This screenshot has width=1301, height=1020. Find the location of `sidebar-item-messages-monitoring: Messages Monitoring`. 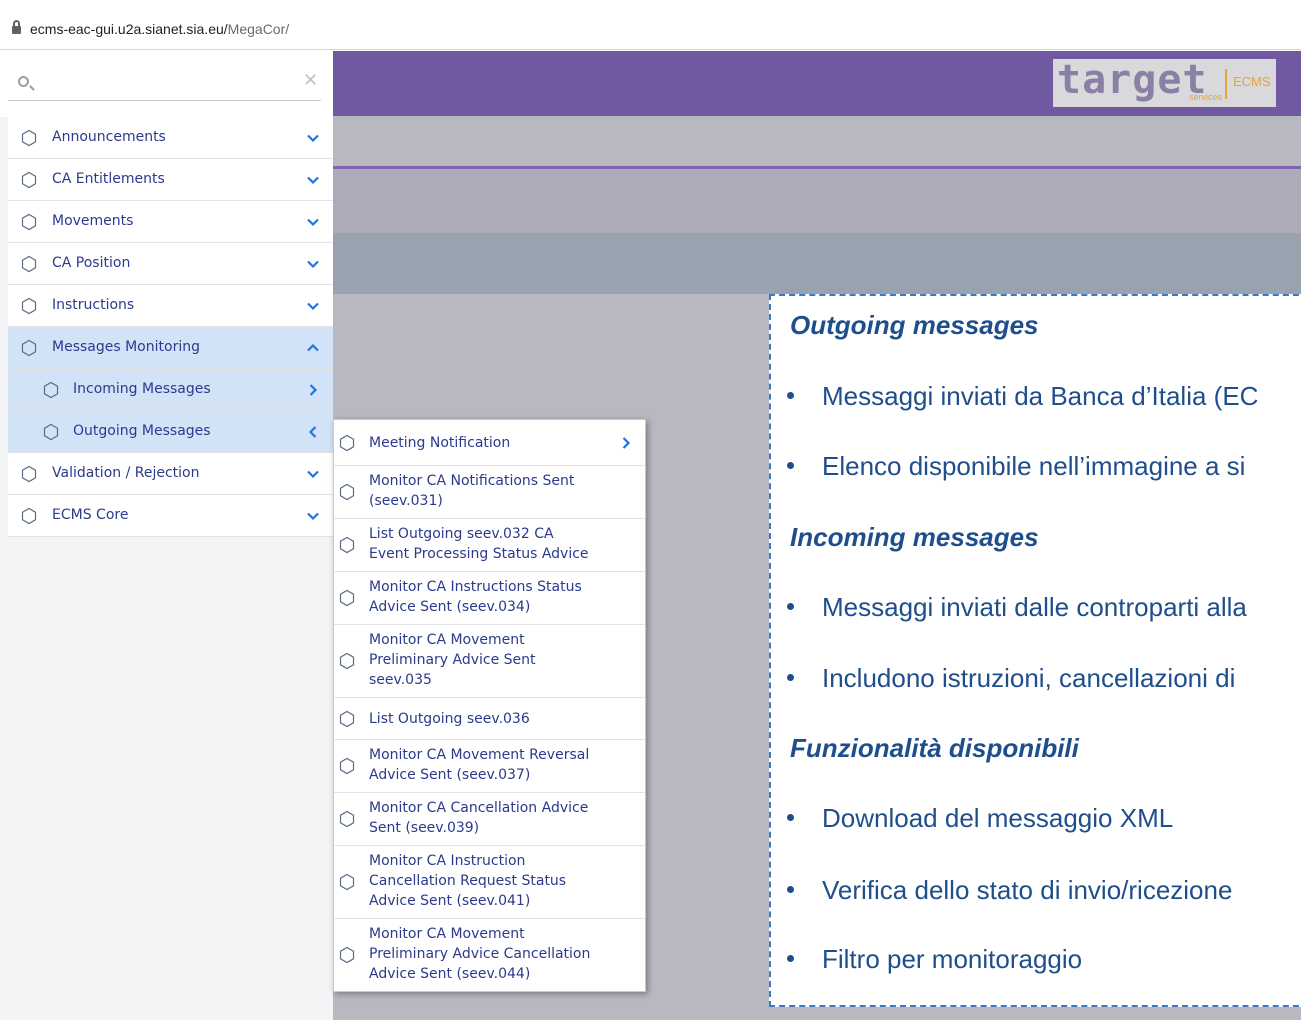

sidebar-item-messages-monitoring: Messages Monitoring is located at coordinates (170, 348).